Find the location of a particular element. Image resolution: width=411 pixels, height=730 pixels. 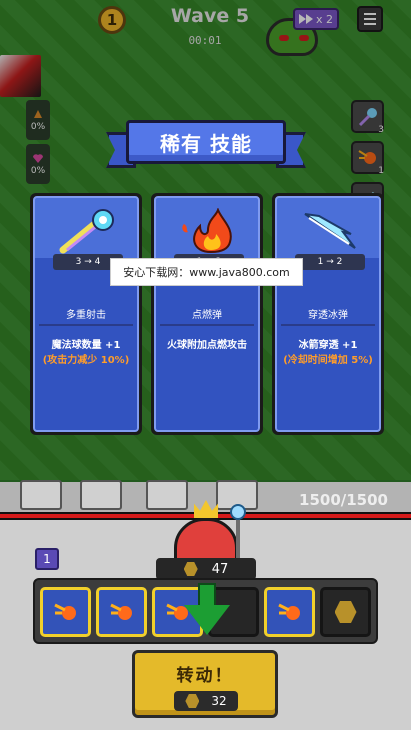

card-inner: 1 → 2 点燃弹 火球附加点燃攻击 is located at coordinates (207, 314).